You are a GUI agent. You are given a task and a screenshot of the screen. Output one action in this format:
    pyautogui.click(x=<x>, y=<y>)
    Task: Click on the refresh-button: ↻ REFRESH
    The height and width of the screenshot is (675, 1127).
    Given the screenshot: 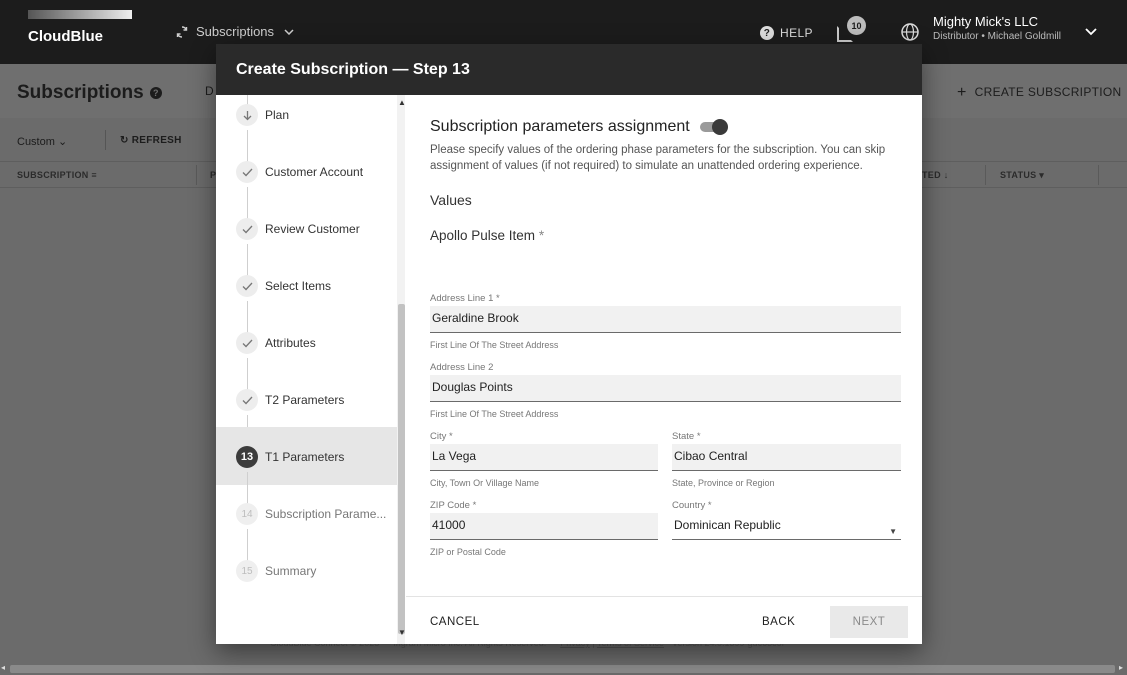 What is the action you would take?
    pyautogui.click(x=151, y=140)
    